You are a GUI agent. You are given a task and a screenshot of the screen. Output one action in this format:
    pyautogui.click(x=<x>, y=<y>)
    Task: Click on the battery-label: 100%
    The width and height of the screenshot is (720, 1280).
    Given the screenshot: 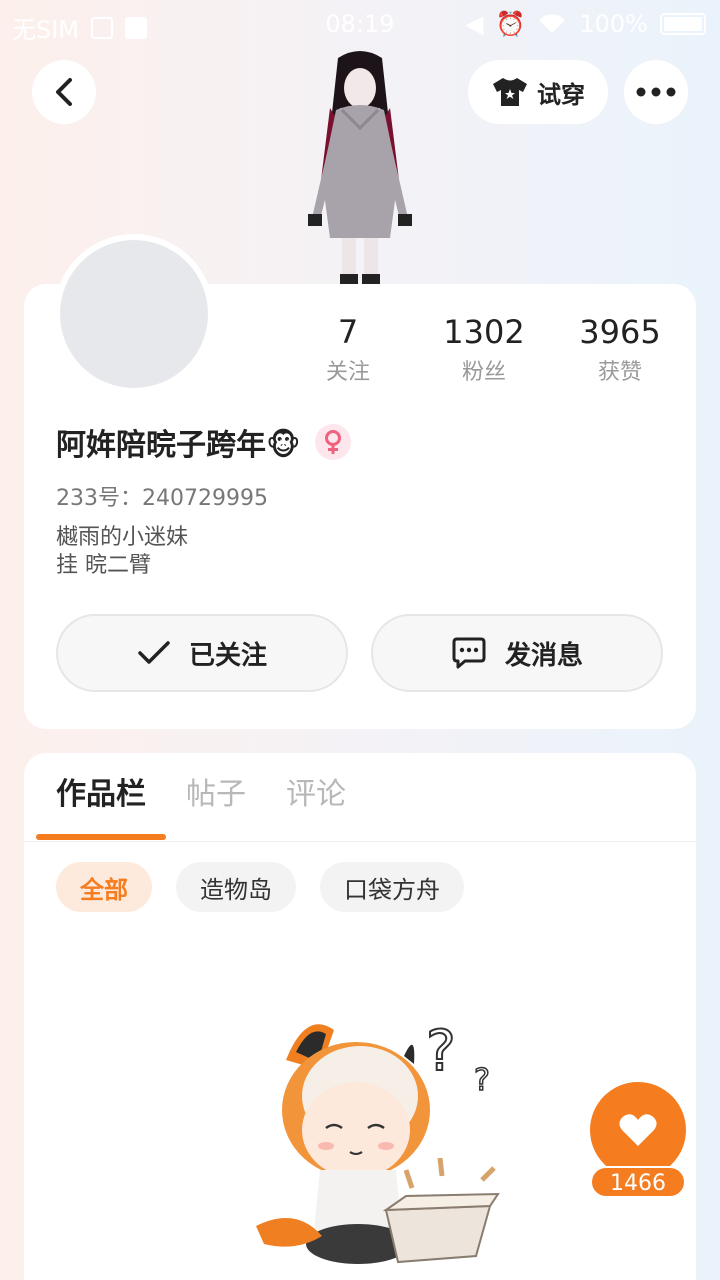 What is the action you would take?
    pyautogui.click(x=613, y=24)
    